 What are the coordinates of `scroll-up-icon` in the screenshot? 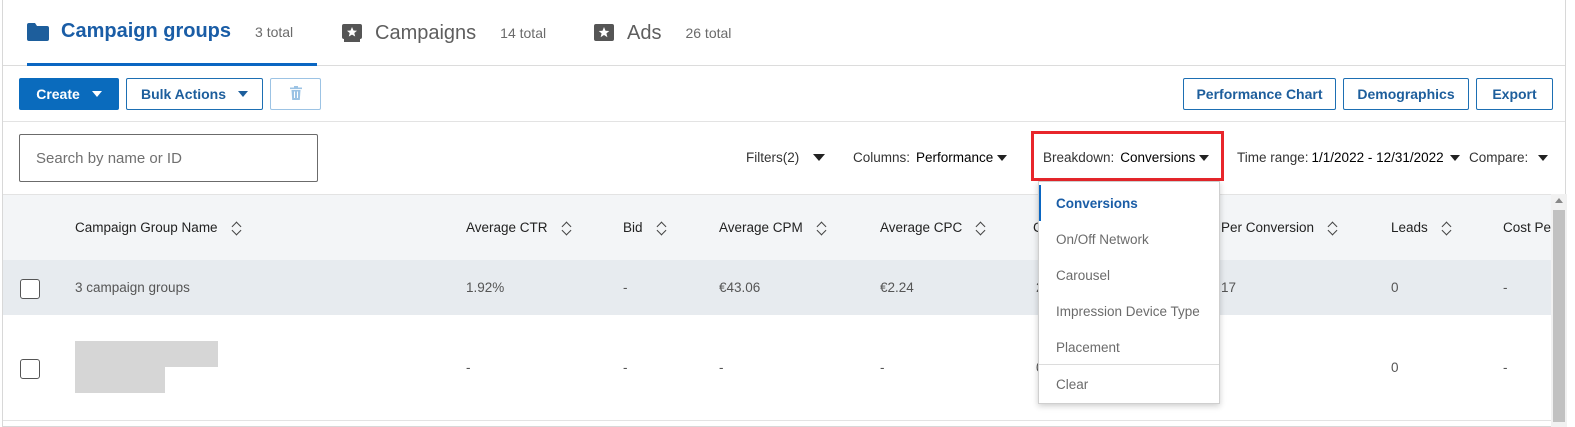 It's located at (1559, 200).